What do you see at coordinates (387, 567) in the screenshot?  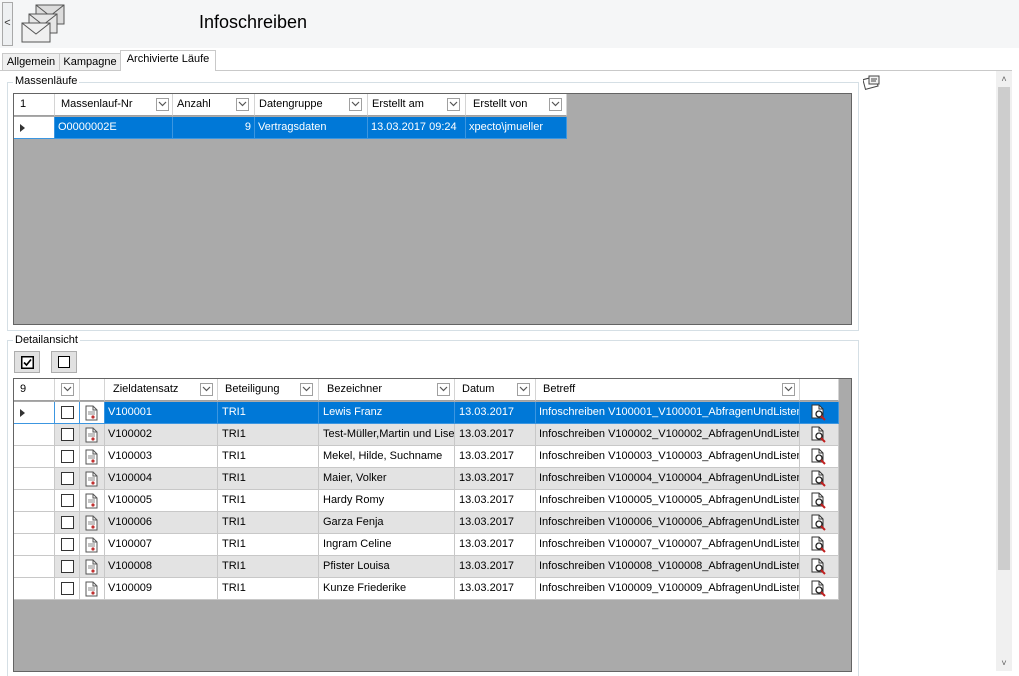 I see `cell-bezeichner: Pfister Louisa` at bounding box center [387, 567].